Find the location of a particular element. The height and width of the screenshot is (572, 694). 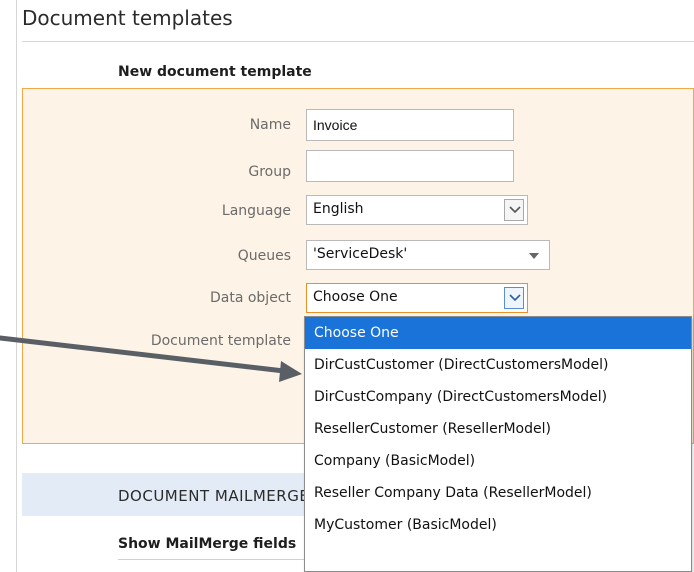

dropdown-option: Choose One is located at coordinates (498, 333).